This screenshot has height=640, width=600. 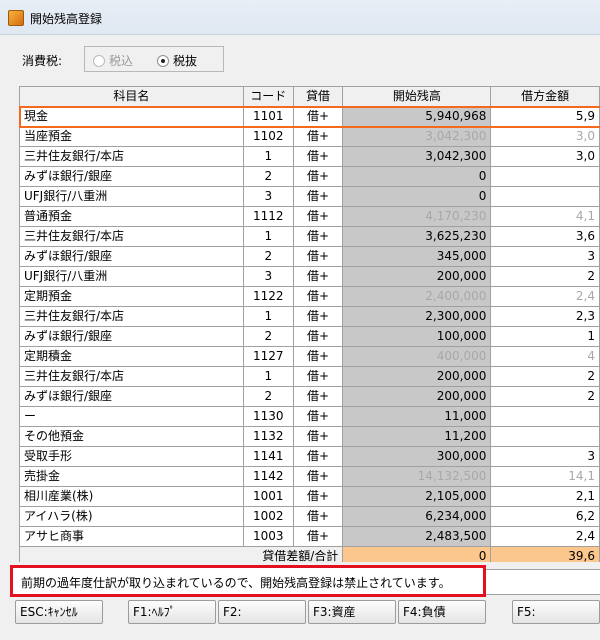 I want to click on account-name-cell: UFJ銀行/八重洲, so click(x=131, y=276).